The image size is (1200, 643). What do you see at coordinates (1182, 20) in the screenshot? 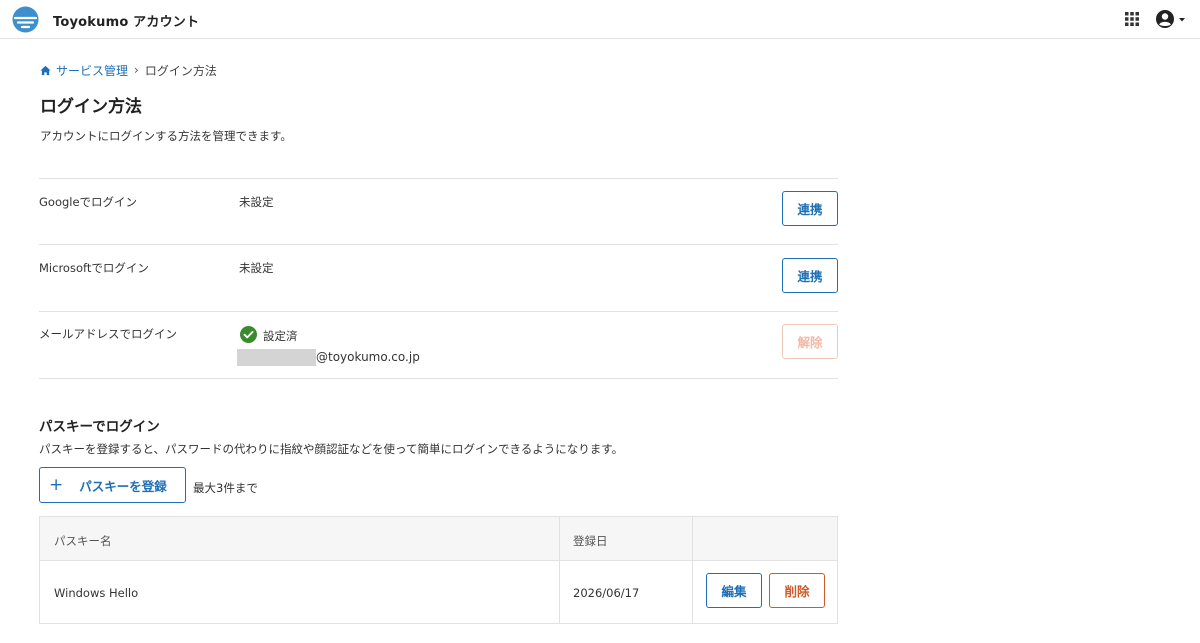
I see `chevron-down-icon` at bounding box center [1182, 20].